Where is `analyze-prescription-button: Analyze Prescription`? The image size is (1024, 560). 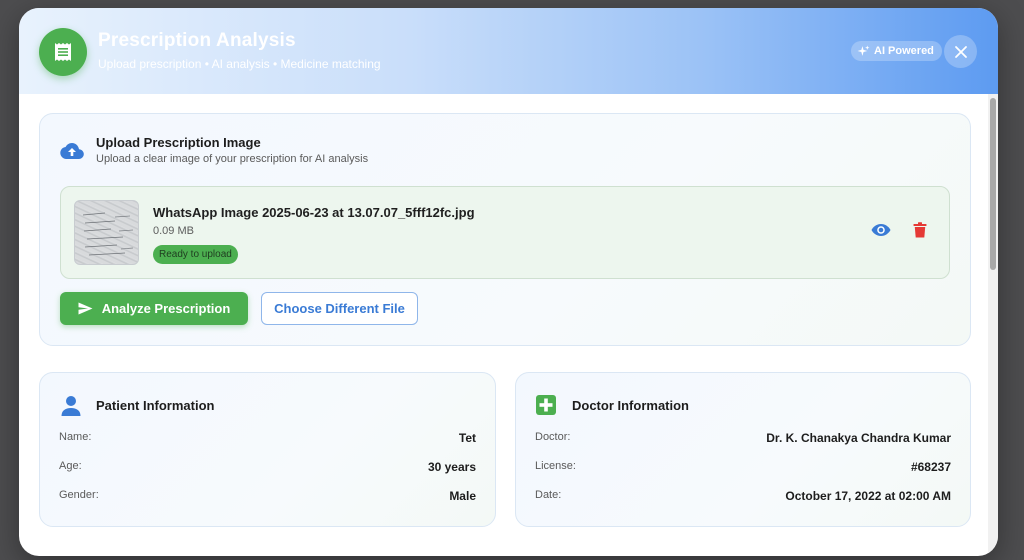
analyze-prescription-button: Analyze Prescription is located at coordinates (154, 308).